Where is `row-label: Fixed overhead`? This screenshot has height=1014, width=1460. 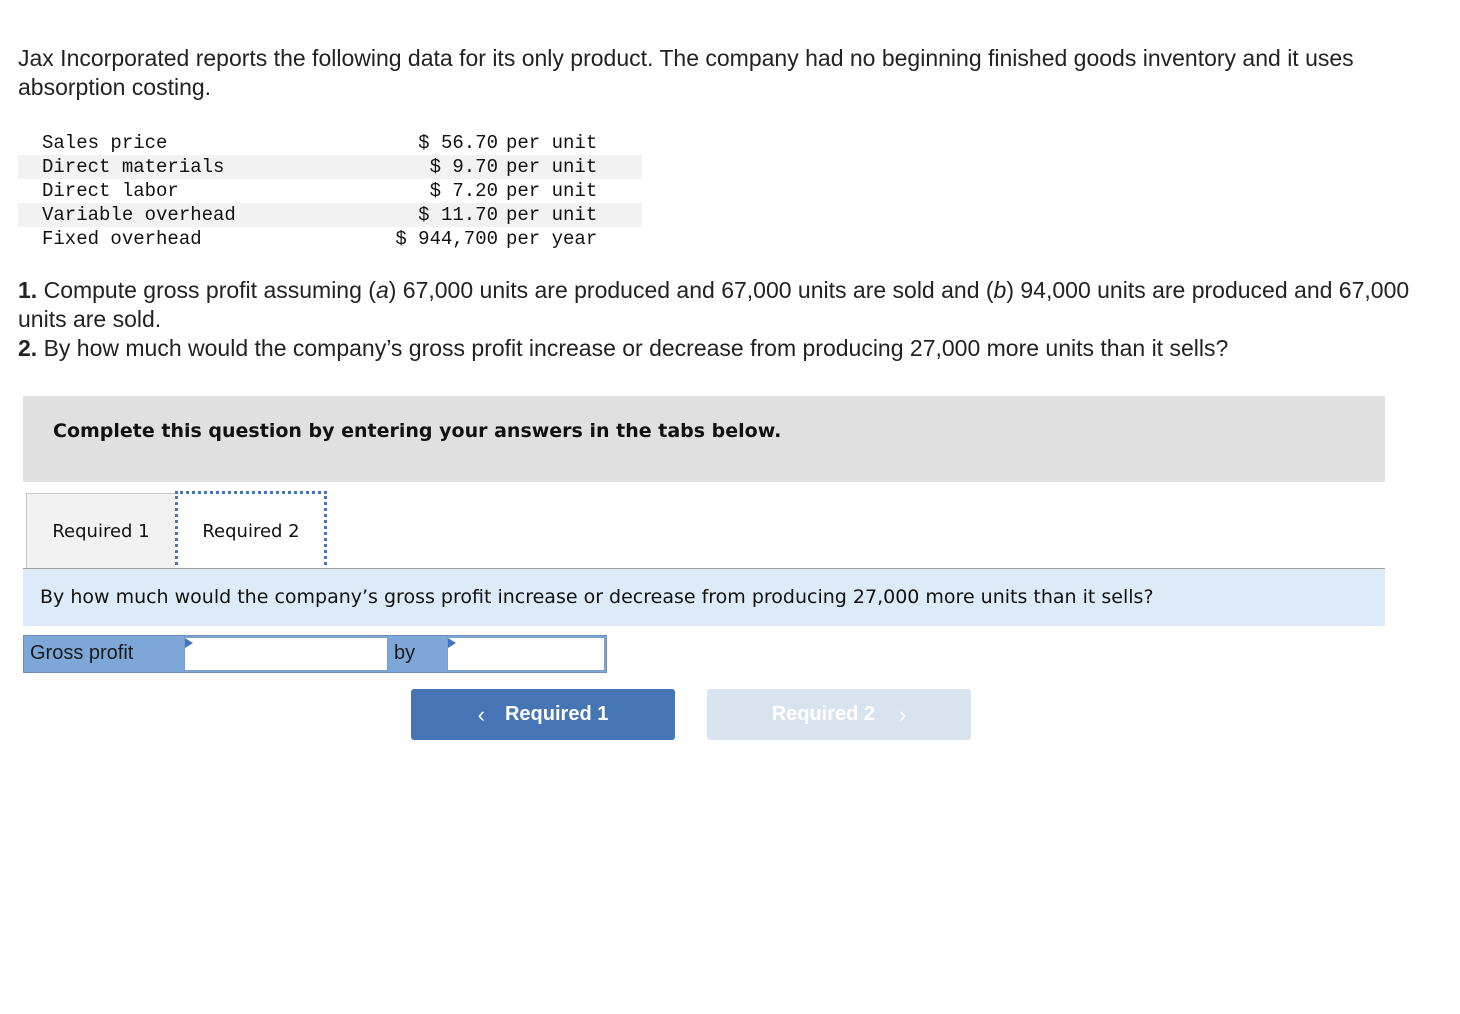
row-label: Fixed overhead is located at coordinates (122, 239).